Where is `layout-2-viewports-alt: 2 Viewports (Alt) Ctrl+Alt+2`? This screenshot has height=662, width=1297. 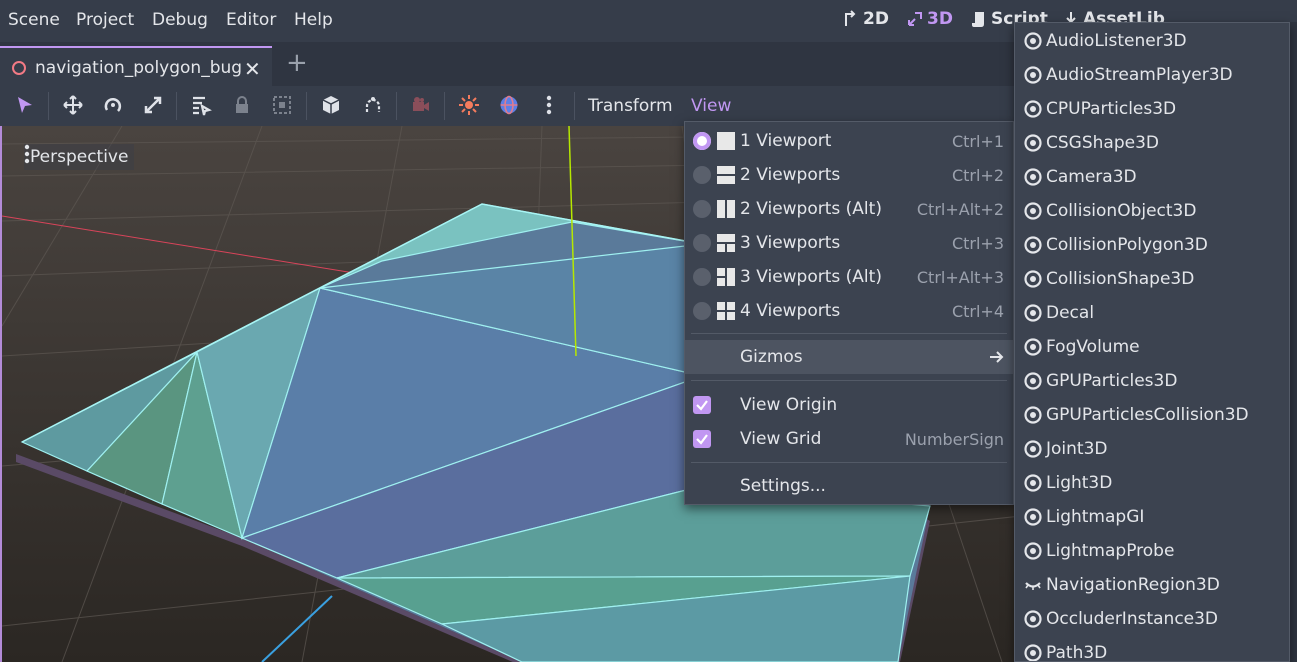 layout-2-viewports-alt: 2 Viewports (Alt) Ctrl+Alt+2 is located at coordinates (849, 209).